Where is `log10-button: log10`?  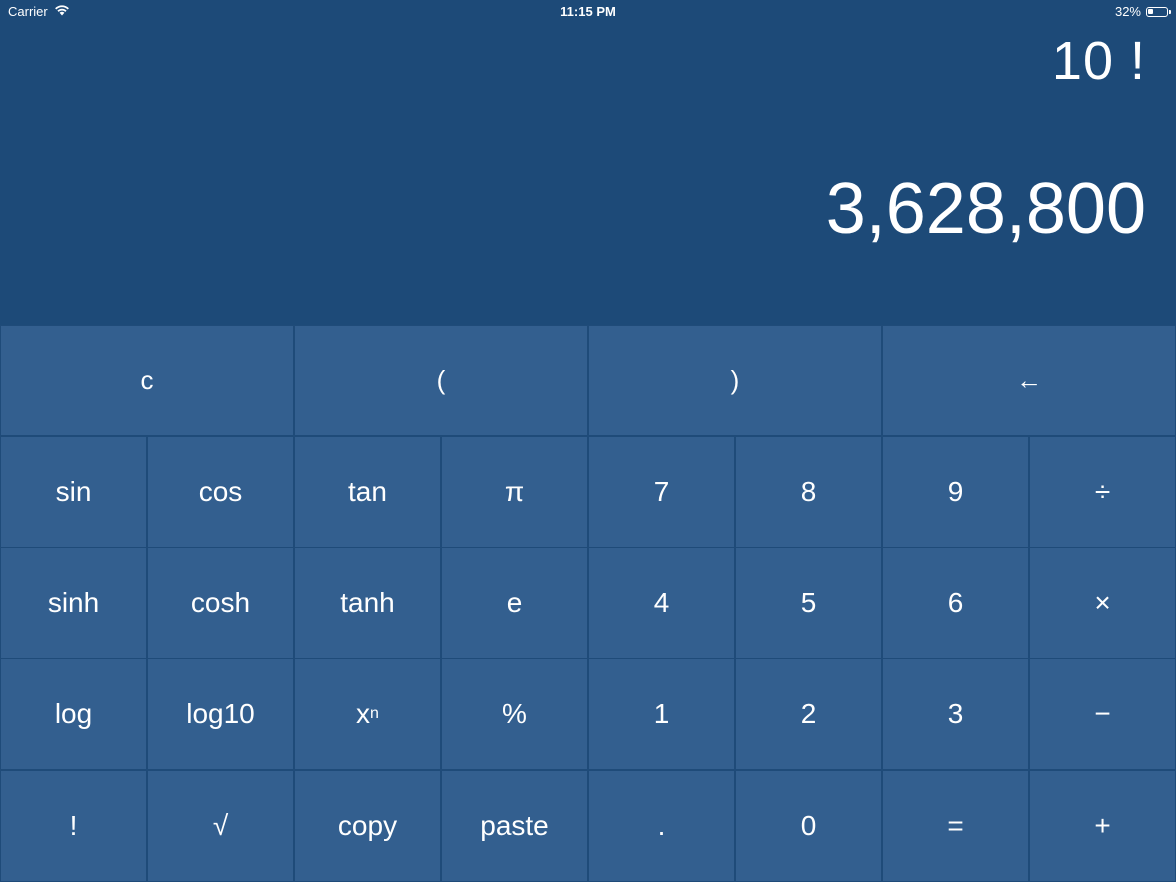 log10-button: log10 is located at coordinates (220, 714).